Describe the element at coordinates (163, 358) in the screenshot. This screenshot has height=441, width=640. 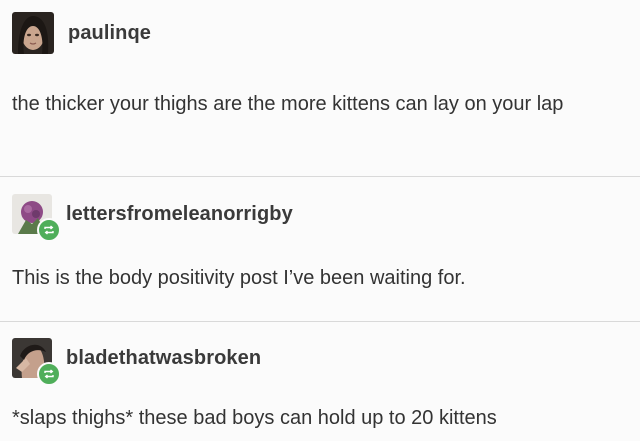
I see `username: bladethatwasbroken` at that location.